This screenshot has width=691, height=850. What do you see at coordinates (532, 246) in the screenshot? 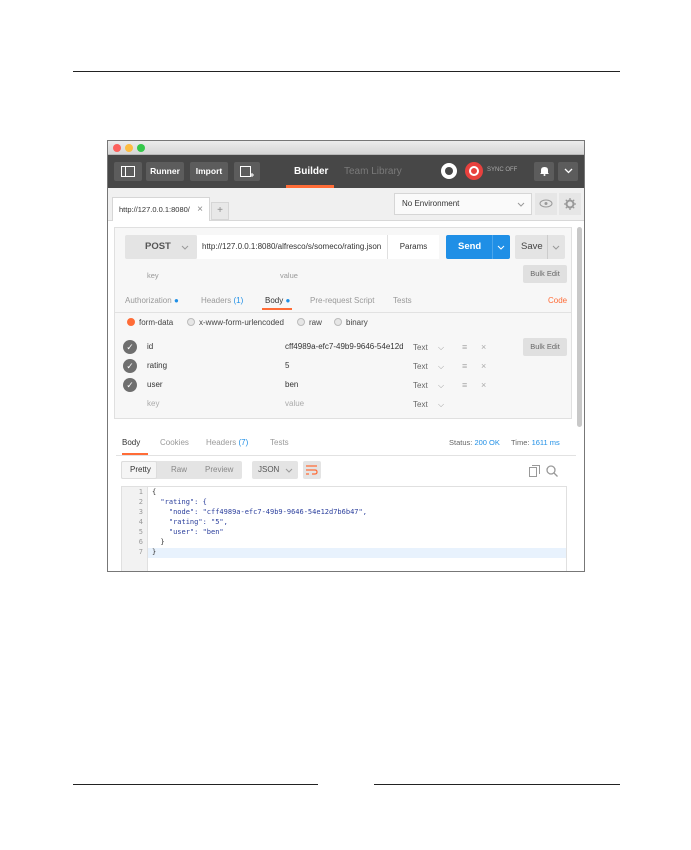
I see `save-button-label: Save` at bounding box center [532, 246].